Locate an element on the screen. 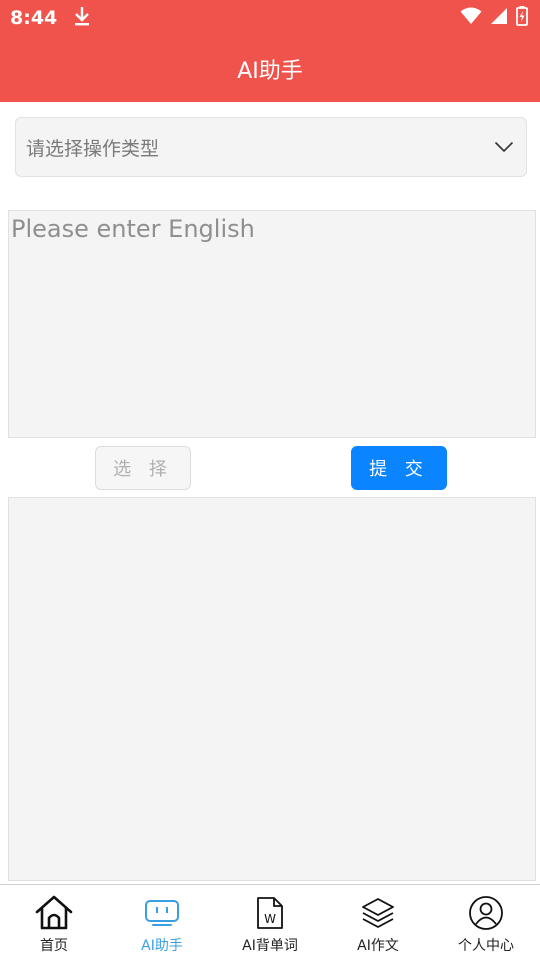  submit-button: 提 交 is located at coordinates (399, 468).